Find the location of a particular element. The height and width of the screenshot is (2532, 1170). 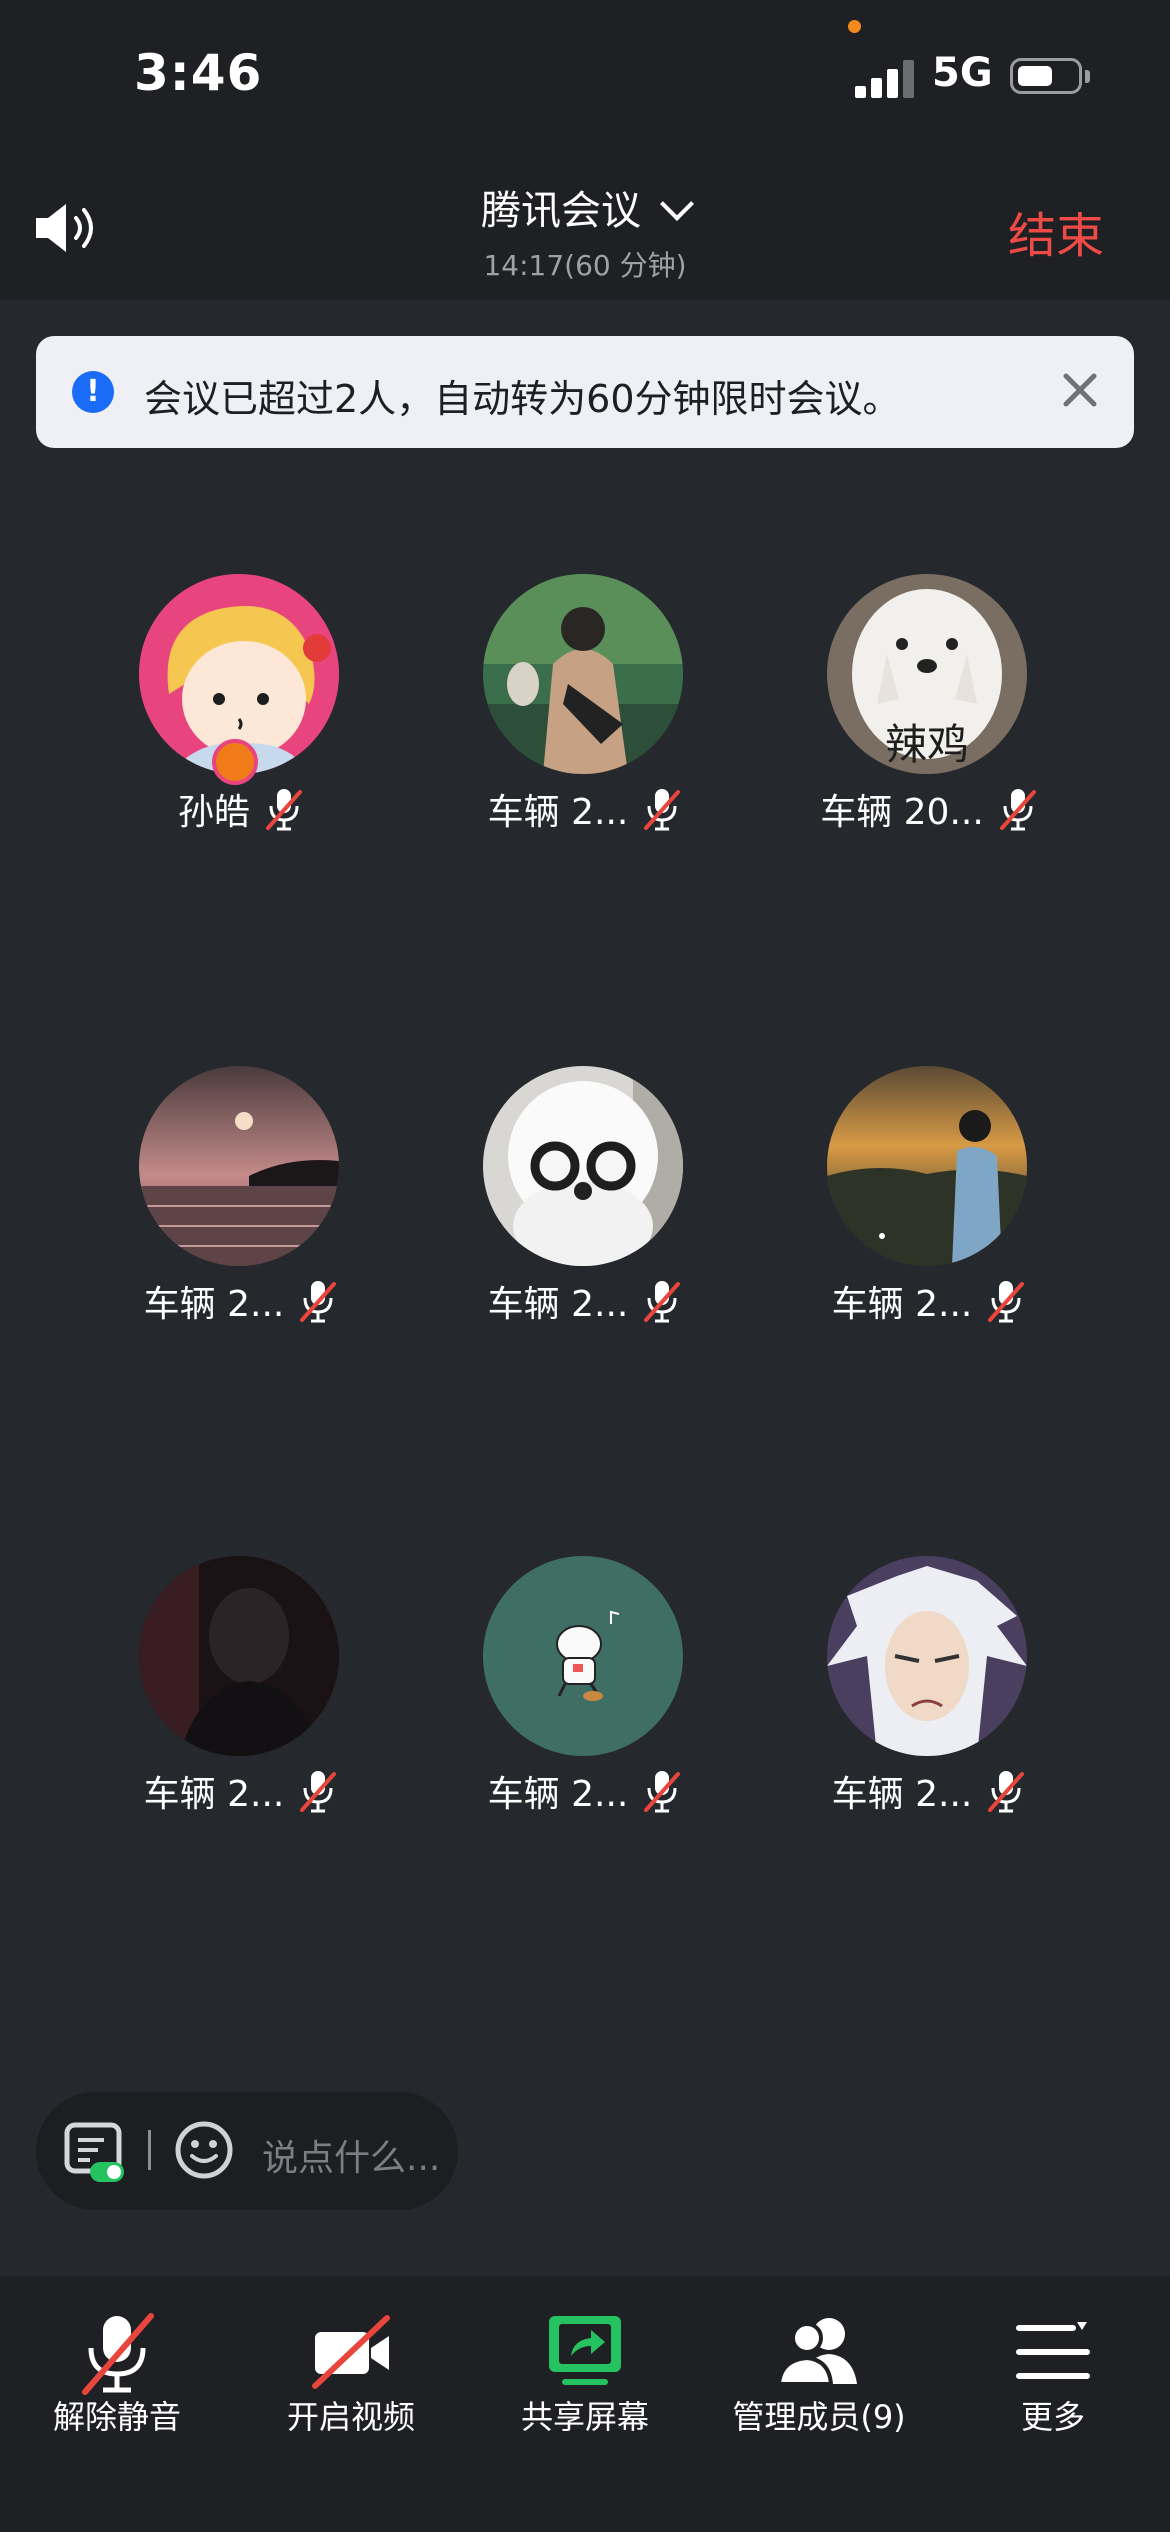

meeting-title: 腾讯会议 is located at coordinates (585, 207).